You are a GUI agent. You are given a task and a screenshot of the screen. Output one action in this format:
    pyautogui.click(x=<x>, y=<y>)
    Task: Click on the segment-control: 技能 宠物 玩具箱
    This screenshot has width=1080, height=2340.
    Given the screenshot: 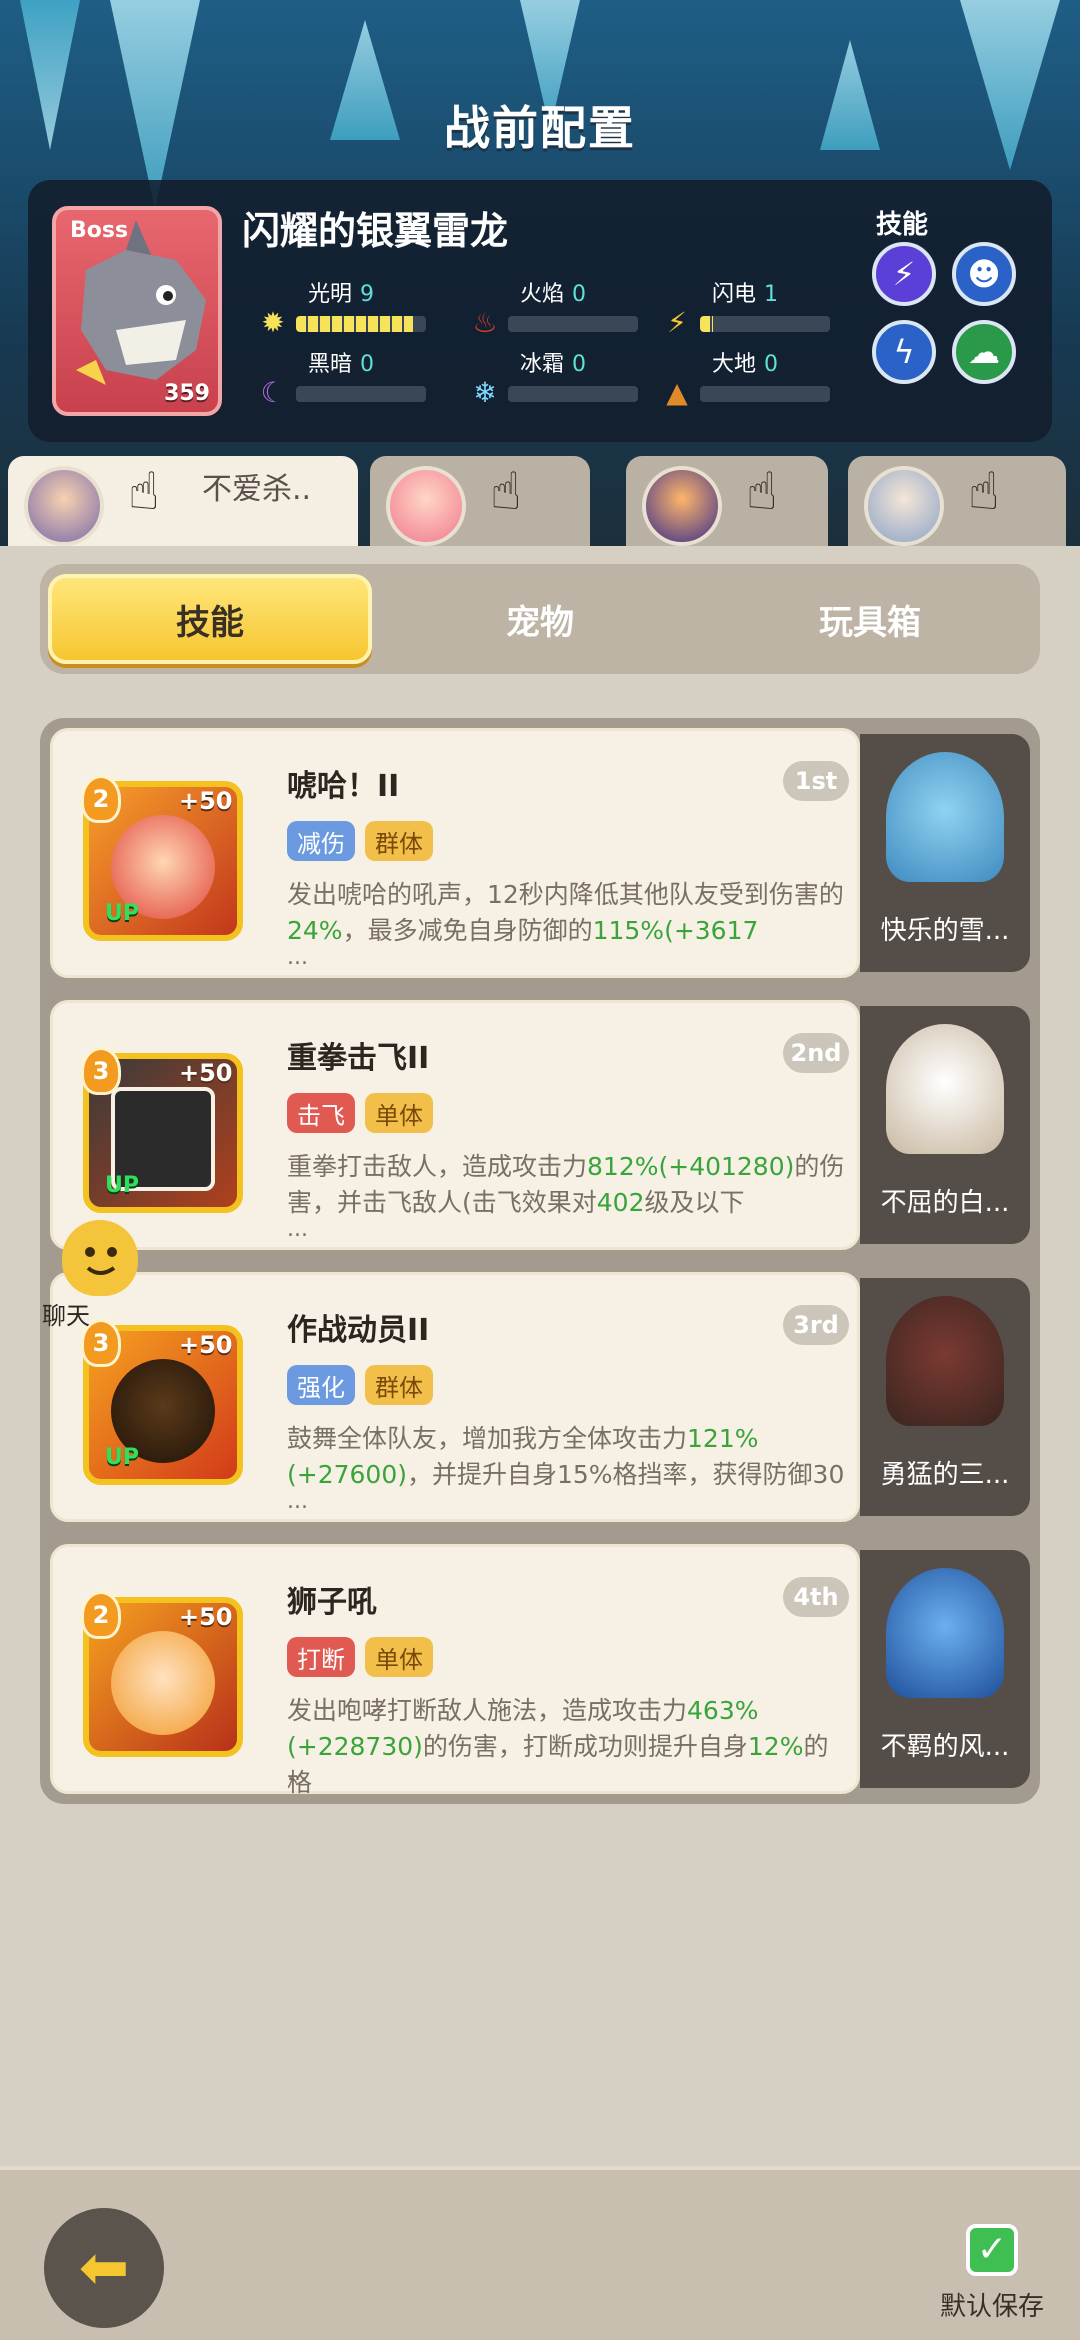 What is the action you would take?
    pyautogui.click(x=540, y=619)
    